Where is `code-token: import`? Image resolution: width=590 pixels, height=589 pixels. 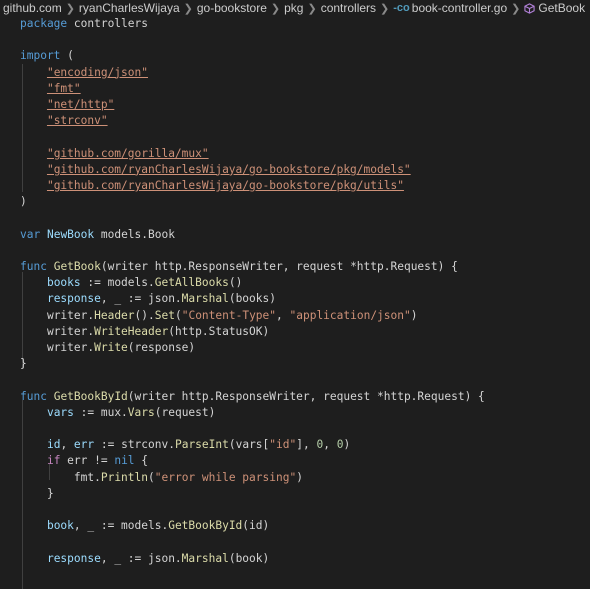 code-token: import is located at coordinates (40, 56).